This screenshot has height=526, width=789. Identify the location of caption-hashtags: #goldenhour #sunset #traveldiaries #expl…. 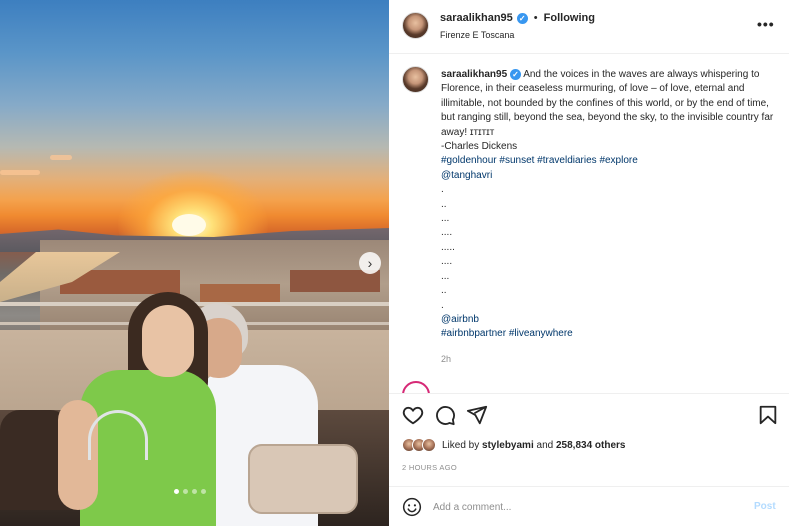
(611, 161).